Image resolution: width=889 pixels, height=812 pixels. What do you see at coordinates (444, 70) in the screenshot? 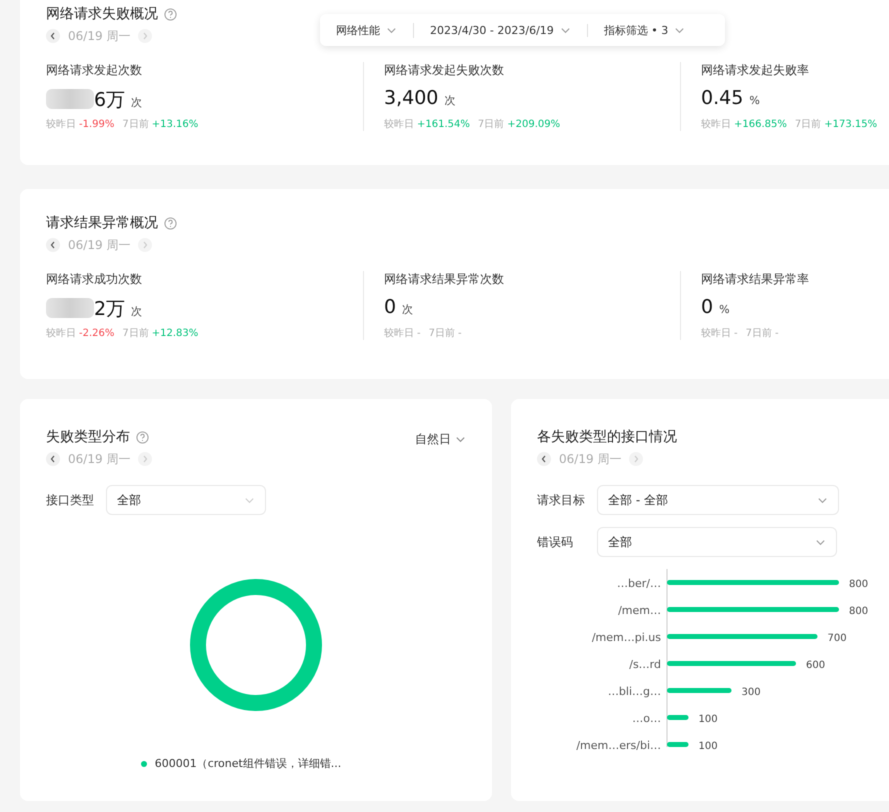
I see `metric-label: 网络请求发起失败次数` at bounding box center [444, 70].